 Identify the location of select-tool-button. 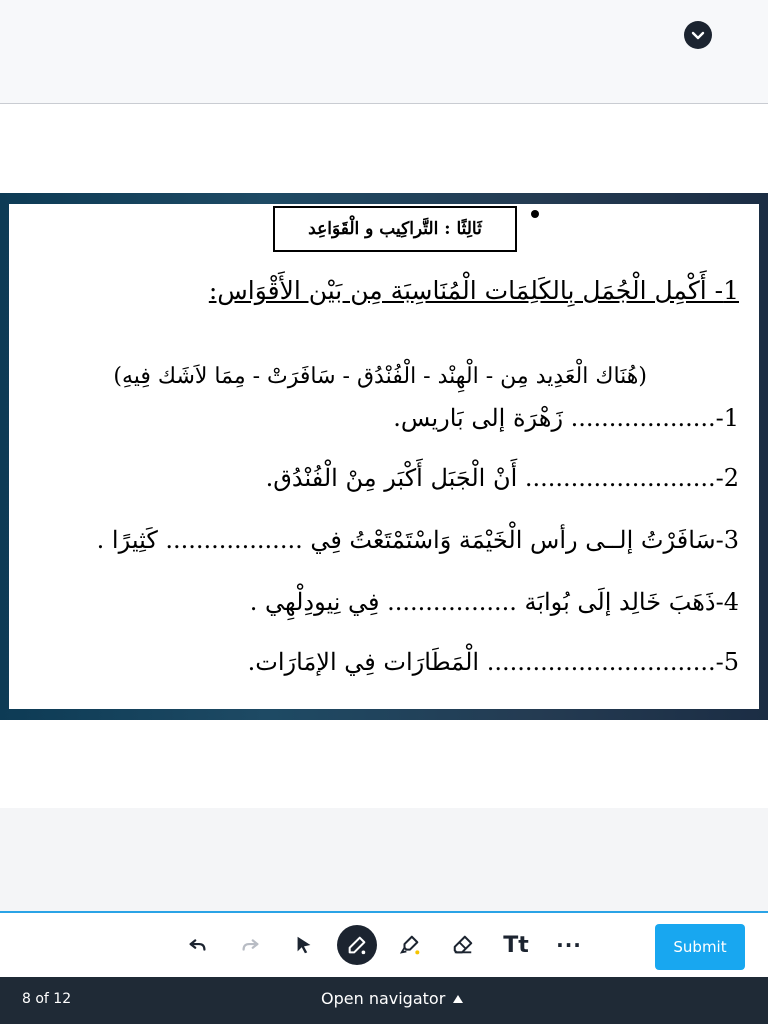
(304, 945).